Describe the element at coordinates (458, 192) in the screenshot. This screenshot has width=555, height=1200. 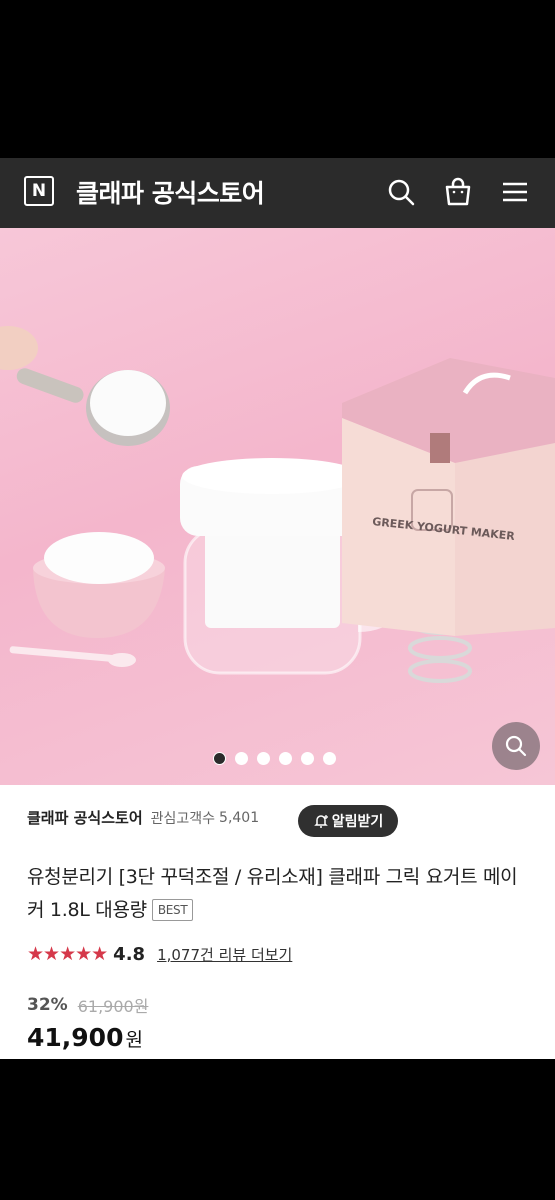
I see `shopping-bag-icon` at that location.